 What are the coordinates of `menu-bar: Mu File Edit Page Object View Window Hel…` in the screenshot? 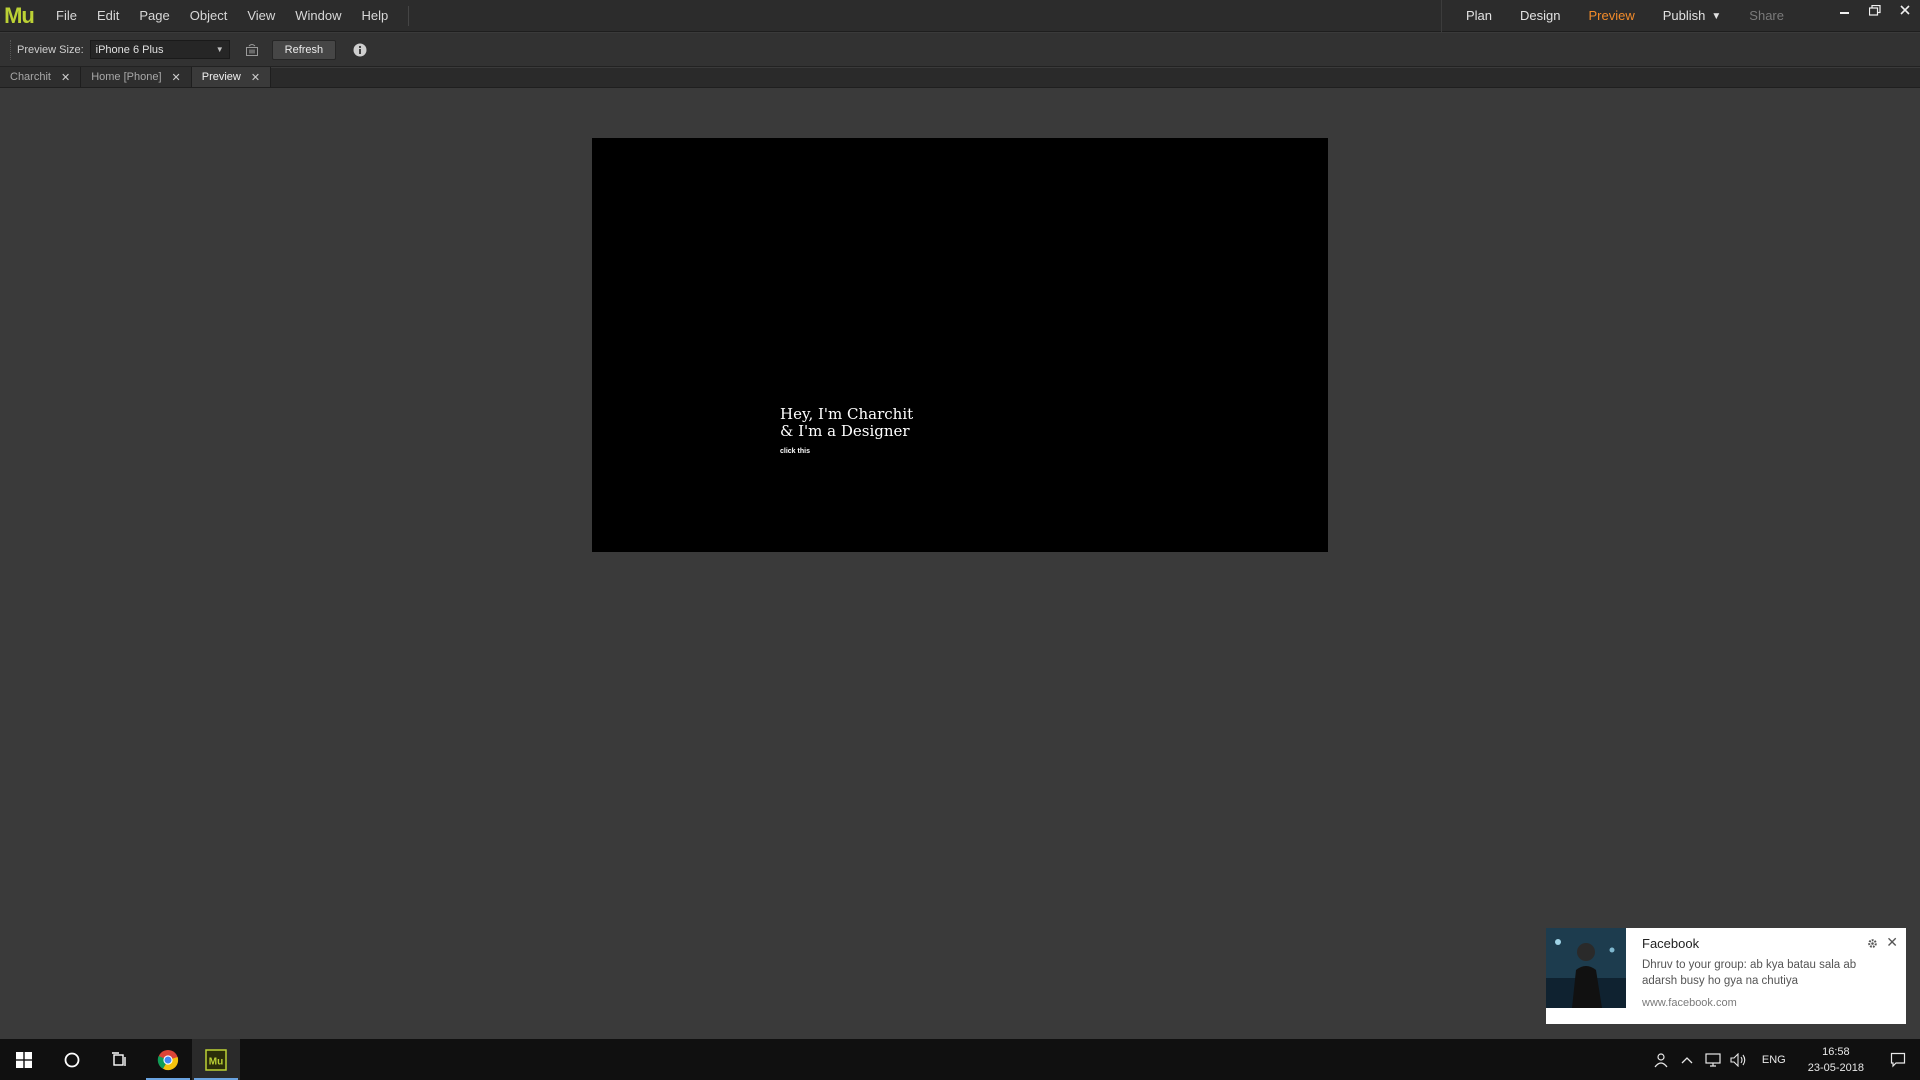 It's located at (960, 16).